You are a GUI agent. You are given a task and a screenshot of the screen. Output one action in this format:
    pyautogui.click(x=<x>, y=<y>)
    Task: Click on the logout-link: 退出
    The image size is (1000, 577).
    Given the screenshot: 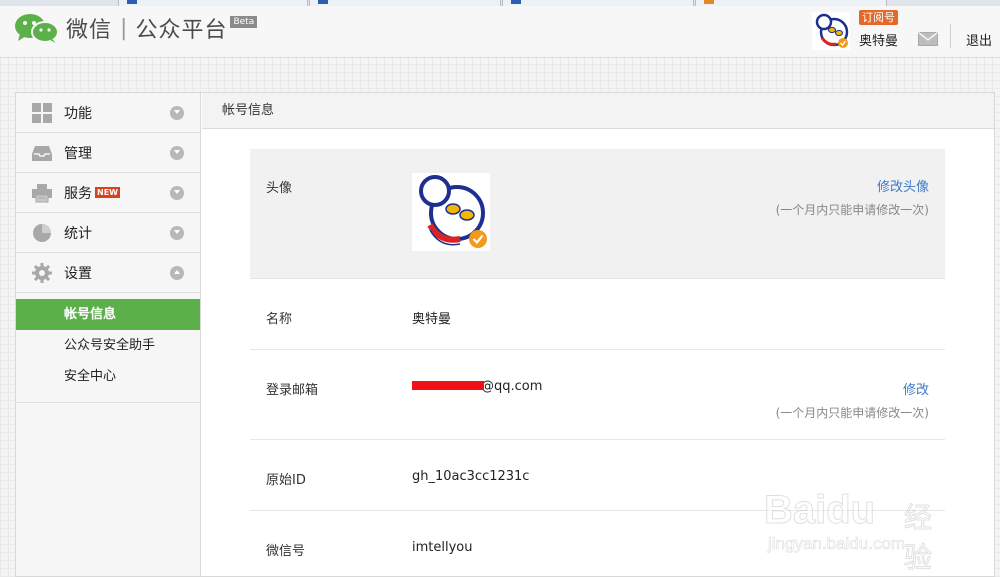 What is the action you would take?
    pyautogui.click(x=979, y=39)
    